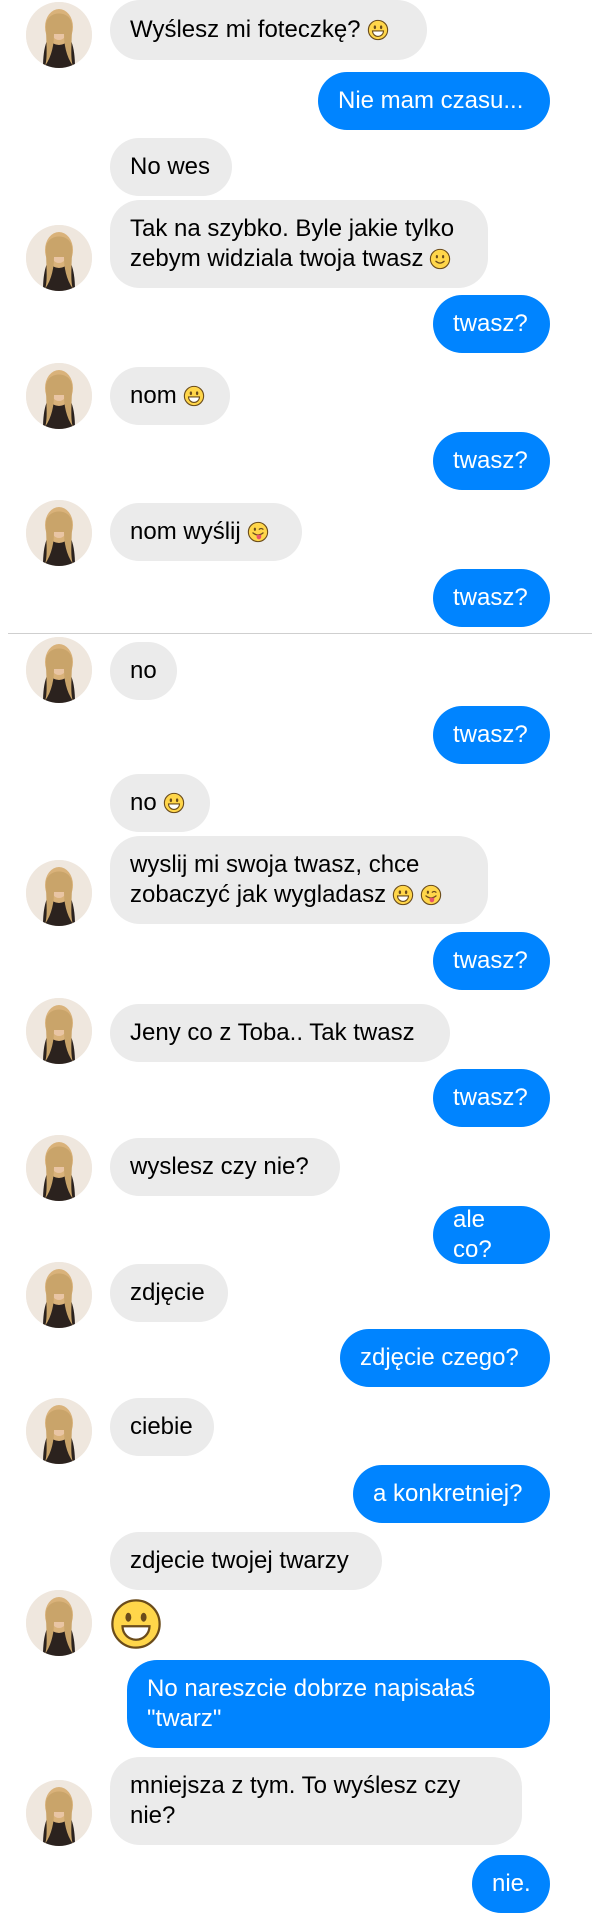 This screenshot has height=1915, width=600. I want to click on message-bubble-incoming: nom wyślij, so click(206, 532).